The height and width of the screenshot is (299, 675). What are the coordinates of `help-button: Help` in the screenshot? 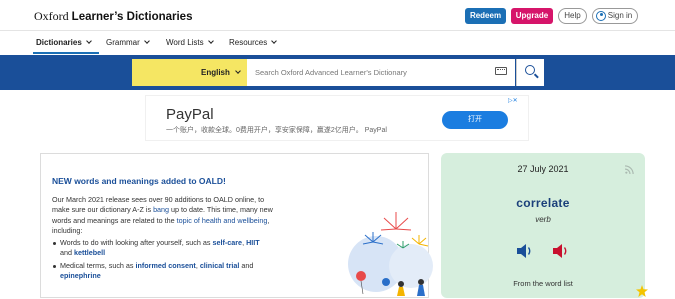 It's located at (572, 16).